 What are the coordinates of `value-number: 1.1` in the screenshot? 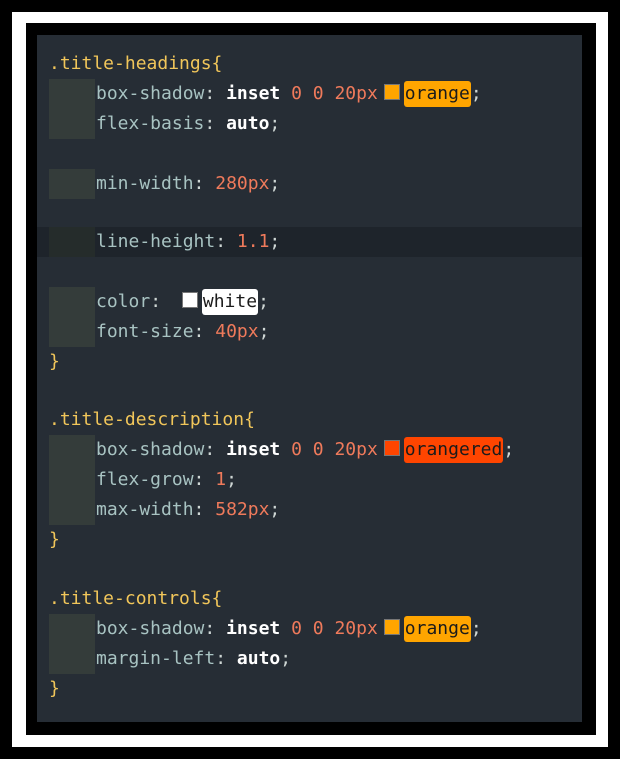 It's located at (253, 241).